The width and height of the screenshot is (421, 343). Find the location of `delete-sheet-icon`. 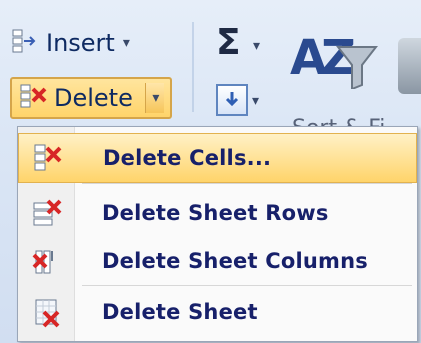

delete-sheet-icon is located at coordinates (47, 313).